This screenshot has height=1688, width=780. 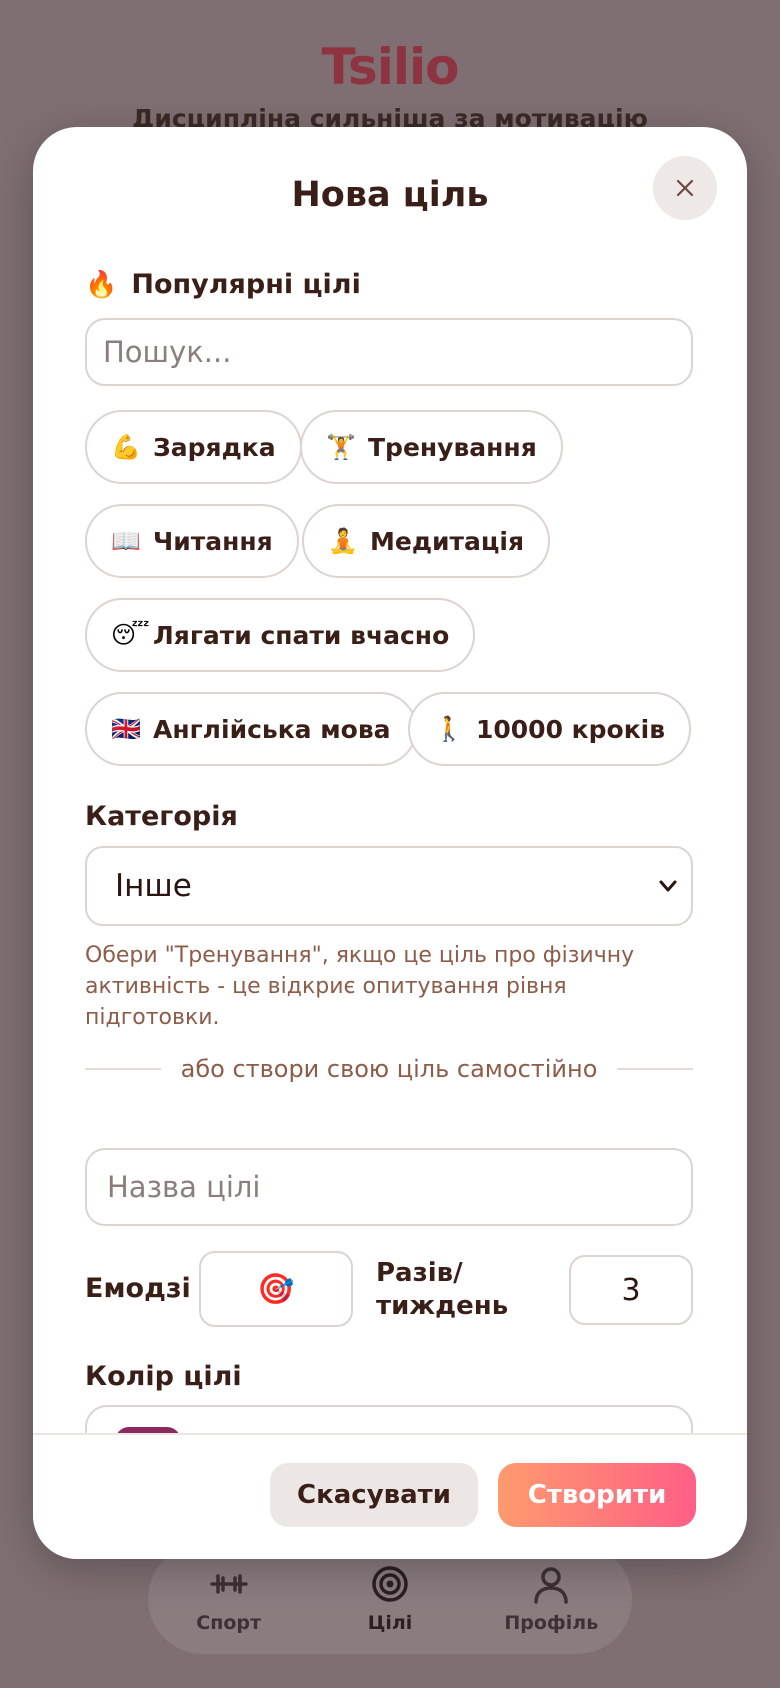 I want to click on chip-label: Зарядка, so click(x=214, y=447).